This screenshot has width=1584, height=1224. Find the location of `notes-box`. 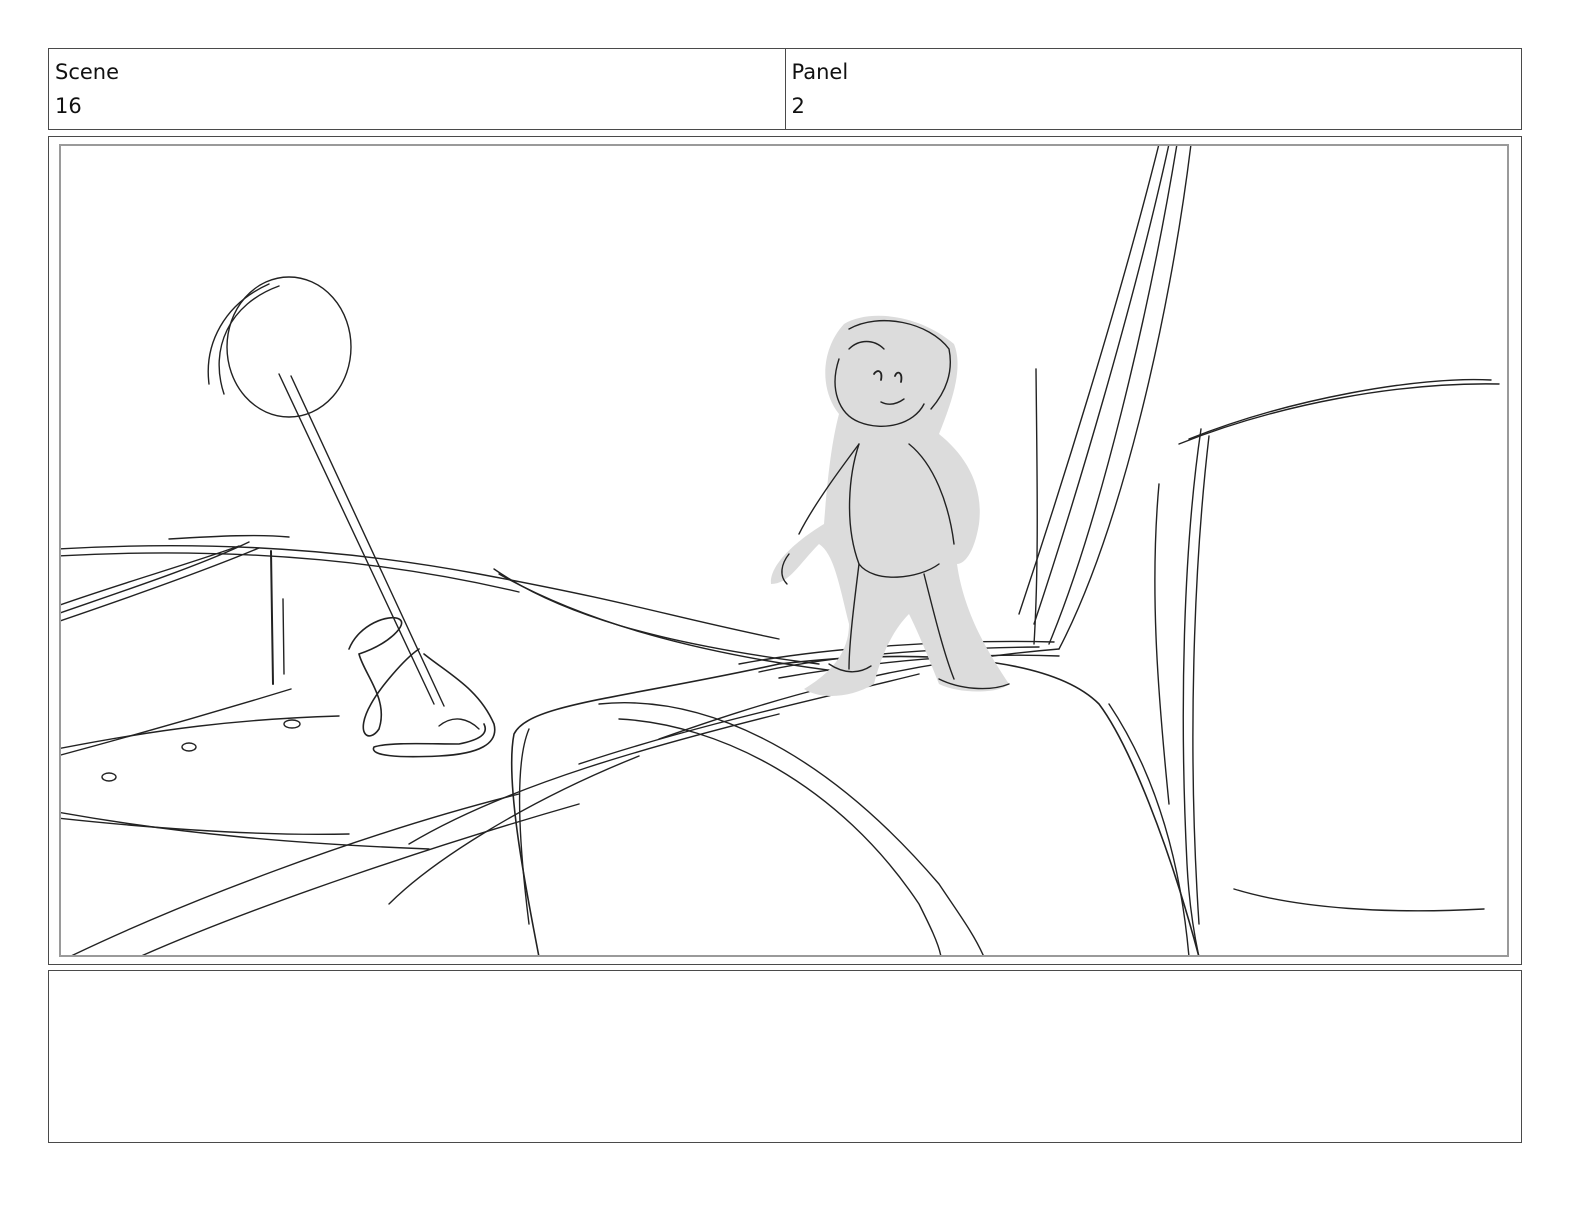

notes-box is located at coordinates (785, 1056).